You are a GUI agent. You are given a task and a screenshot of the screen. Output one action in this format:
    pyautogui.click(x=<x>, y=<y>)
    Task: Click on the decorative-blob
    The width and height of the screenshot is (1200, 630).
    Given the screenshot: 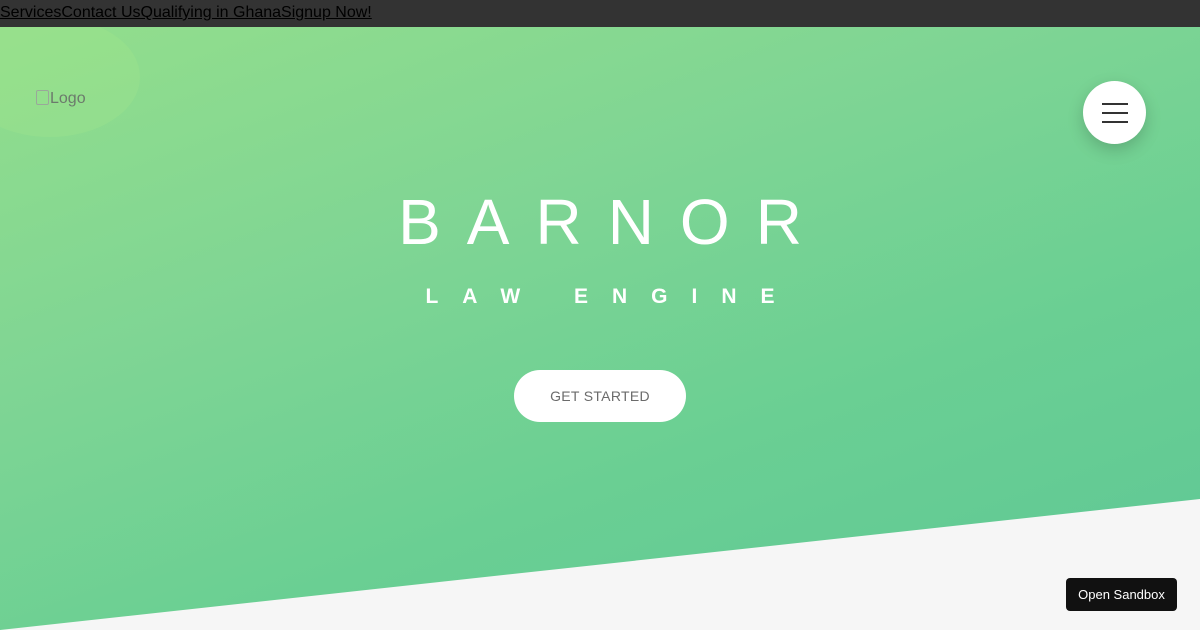 What is the action you would take?
    pyautogui.click(x=70, y=82)
    